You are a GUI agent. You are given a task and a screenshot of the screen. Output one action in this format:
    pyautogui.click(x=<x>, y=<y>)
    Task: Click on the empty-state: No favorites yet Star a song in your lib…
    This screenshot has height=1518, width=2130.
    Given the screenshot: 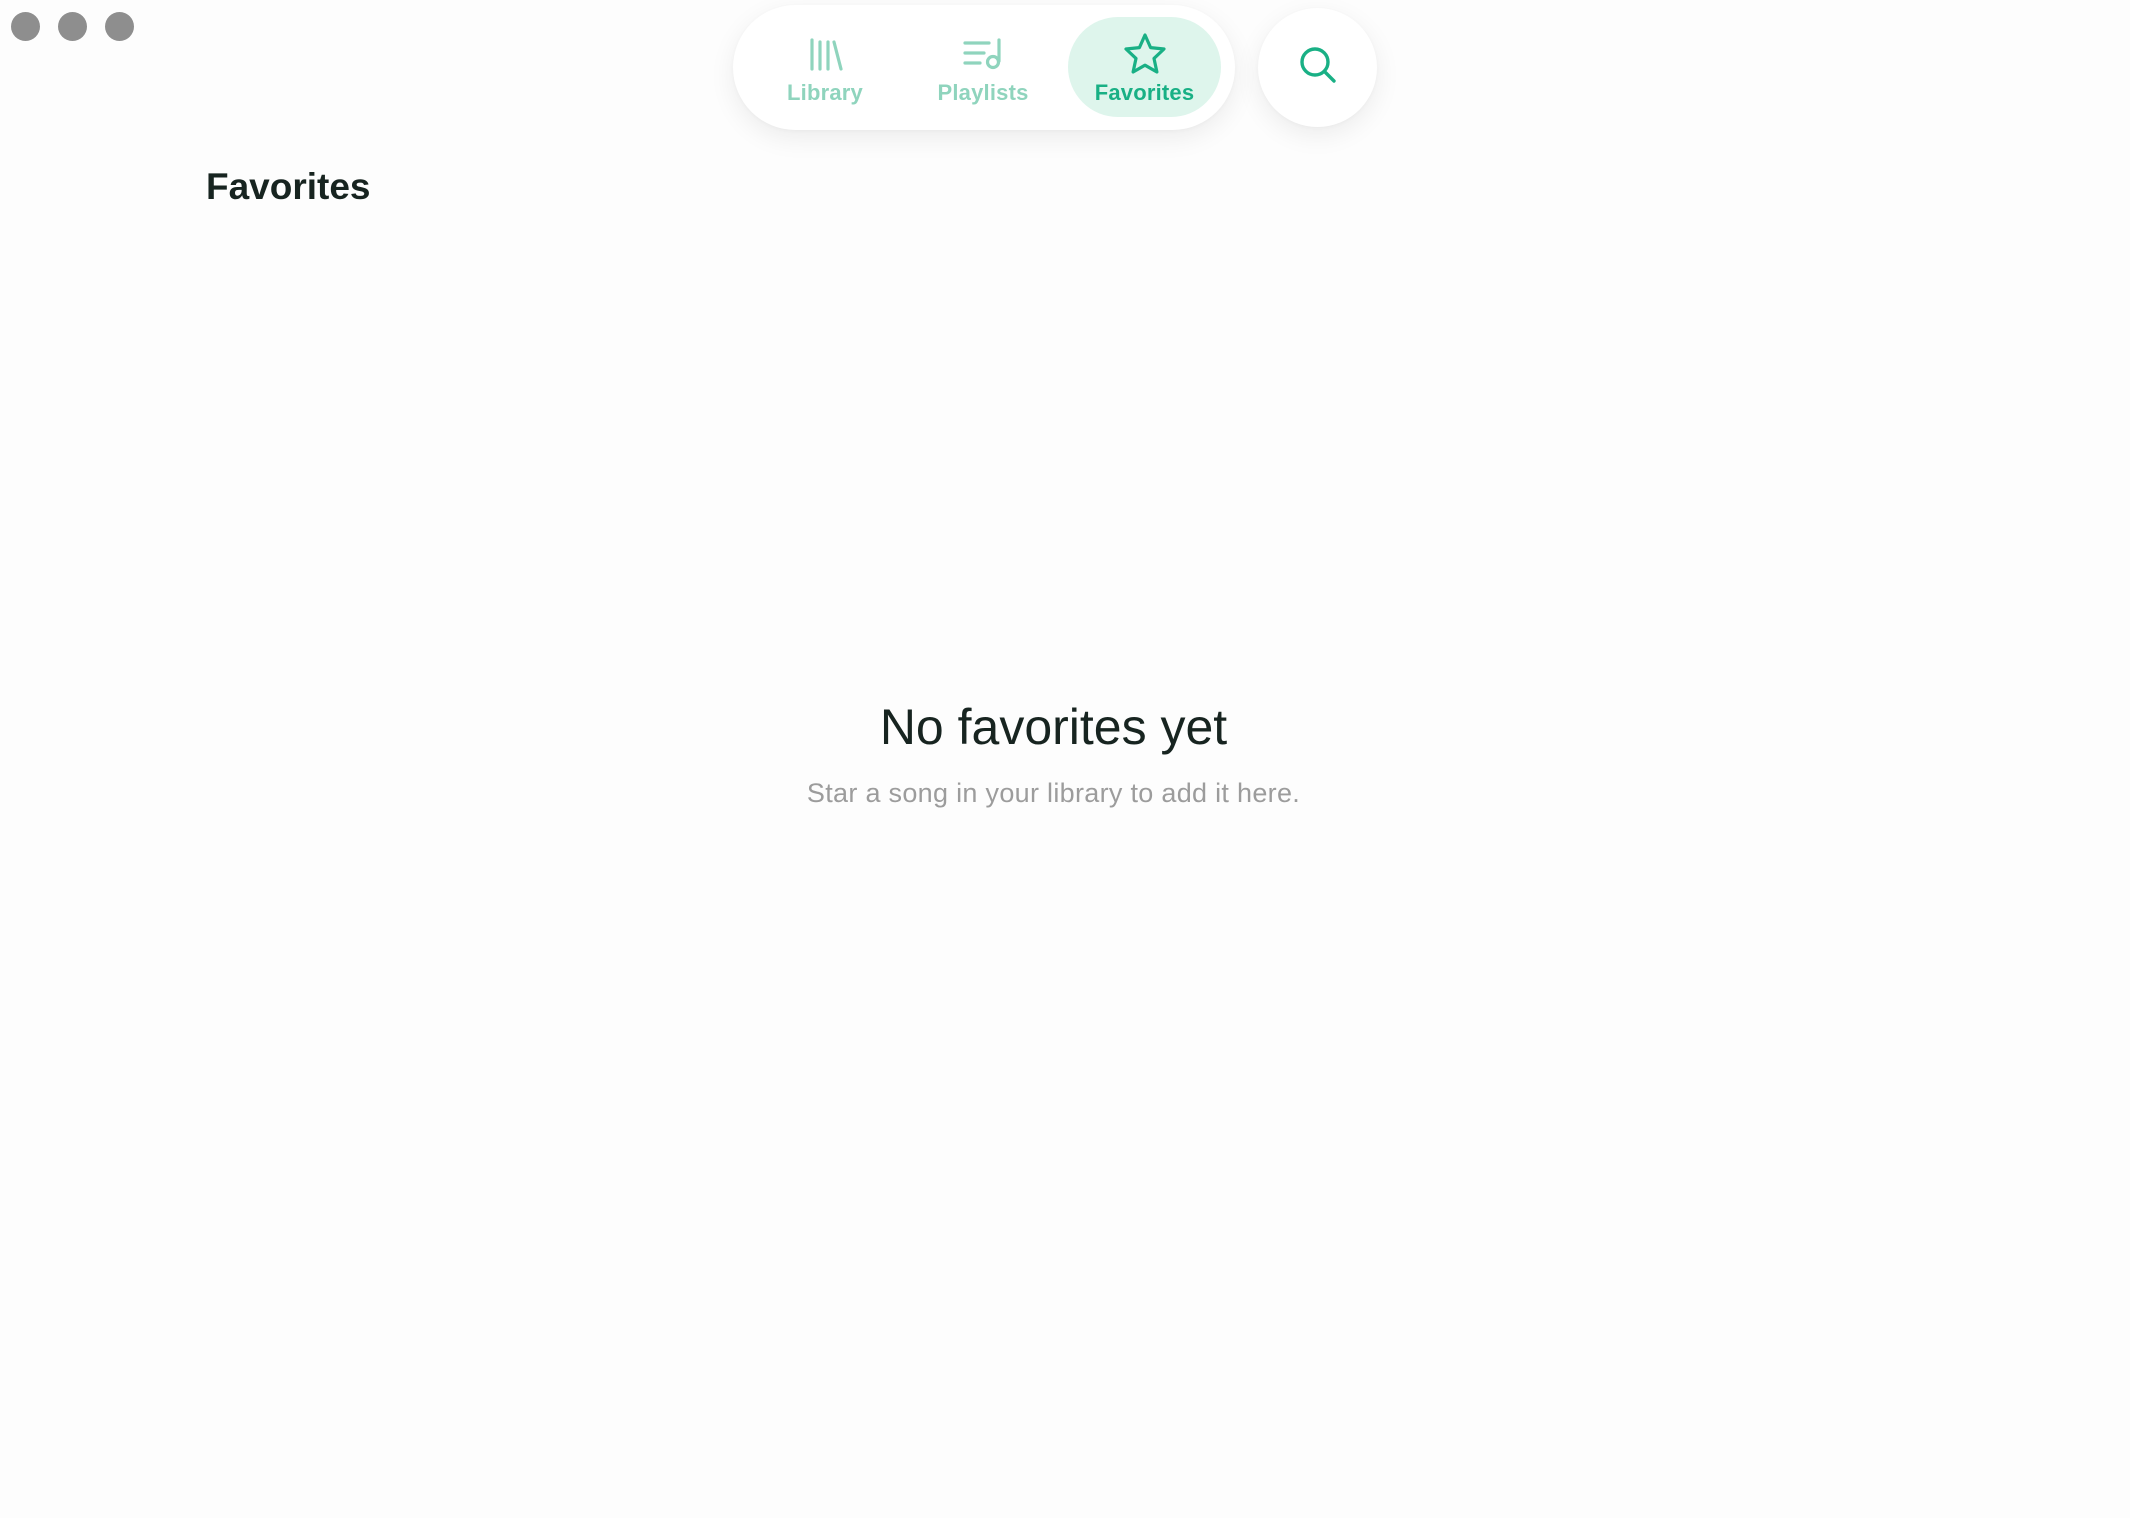 What is the action you would take?
    pyautogui.click(x=1053, y=751)
    